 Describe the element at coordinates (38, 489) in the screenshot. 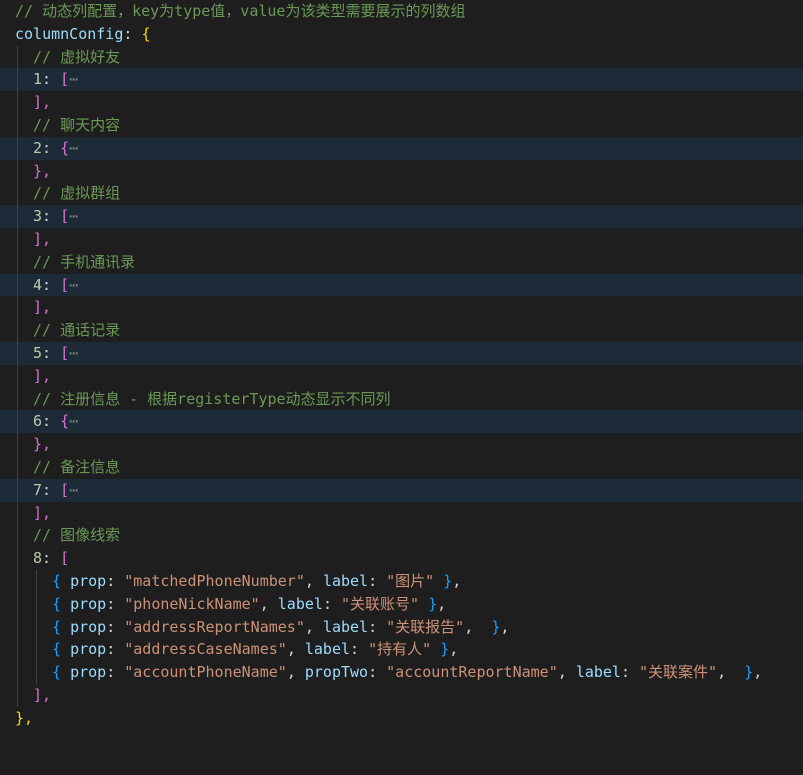

I see `section-key: 7` at that location.